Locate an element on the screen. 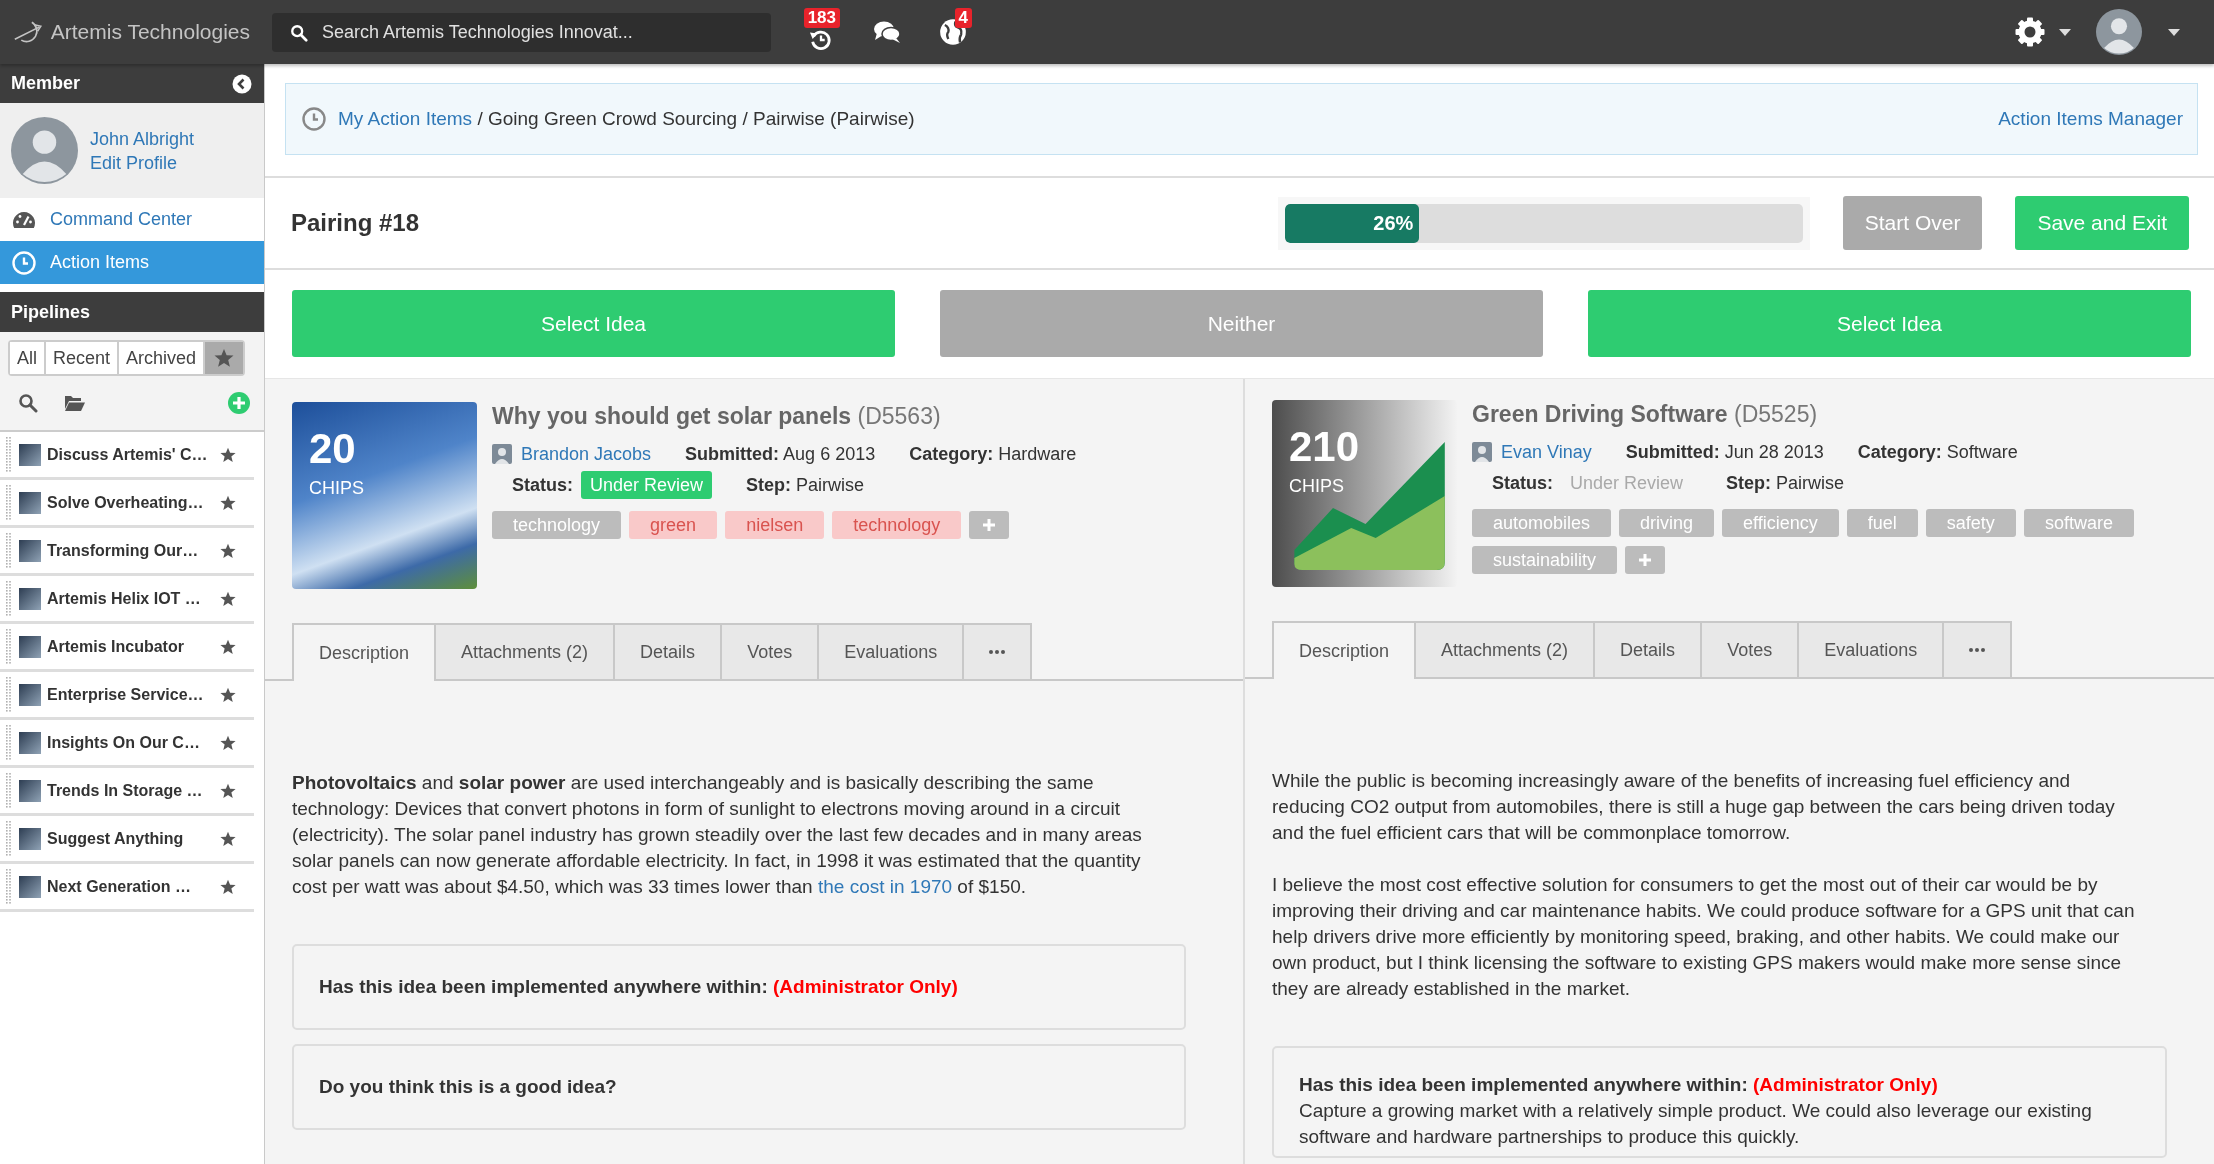 This screenshot has width=2214, height=1164. status-badge: Under Review is located at coordinates (647, 485).